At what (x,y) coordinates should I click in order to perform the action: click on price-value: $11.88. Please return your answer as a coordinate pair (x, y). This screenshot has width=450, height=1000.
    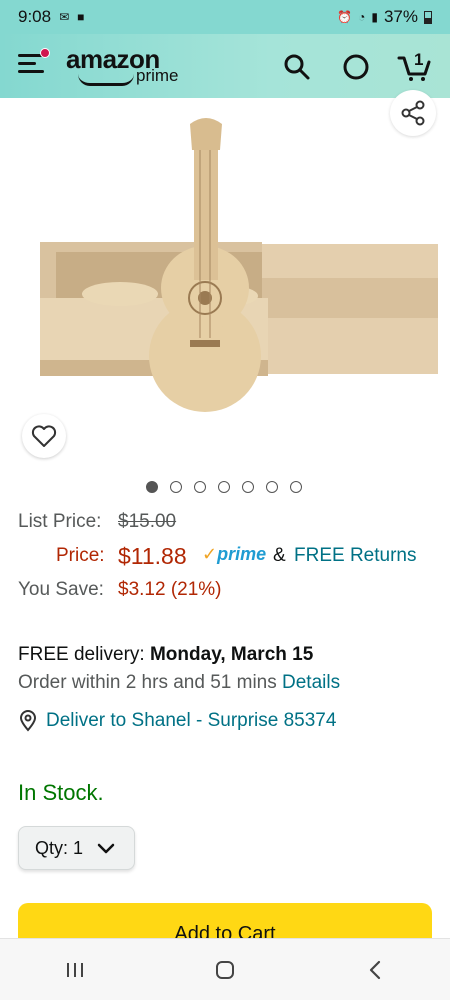
    Looking at the image, I should click on (152, 556).